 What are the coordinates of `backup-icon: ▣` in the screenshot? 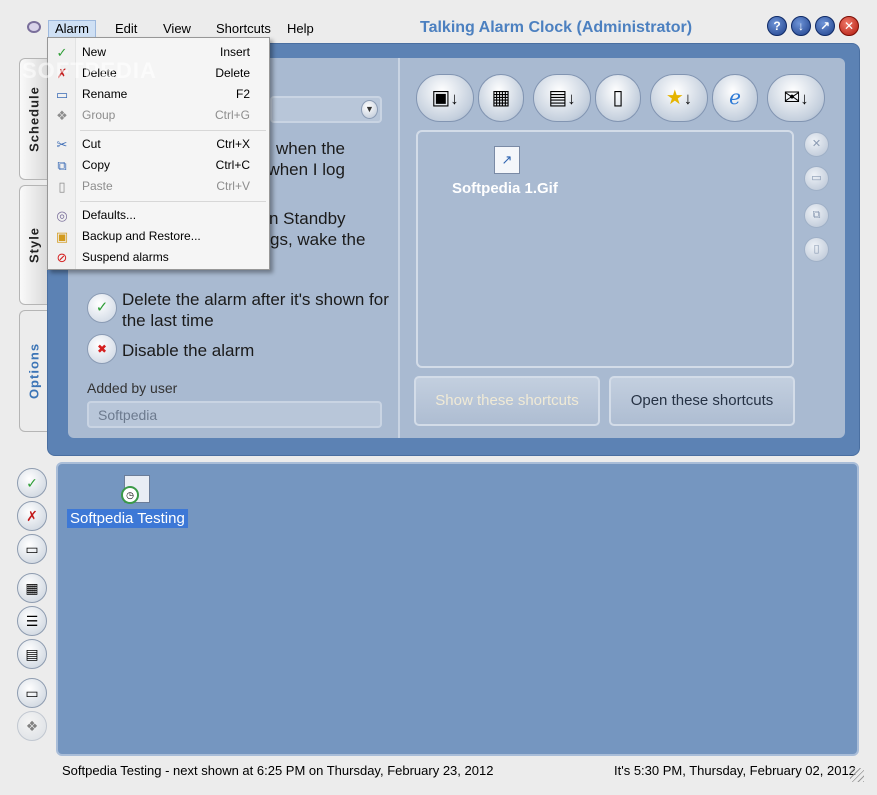 It's located at (62, 236).